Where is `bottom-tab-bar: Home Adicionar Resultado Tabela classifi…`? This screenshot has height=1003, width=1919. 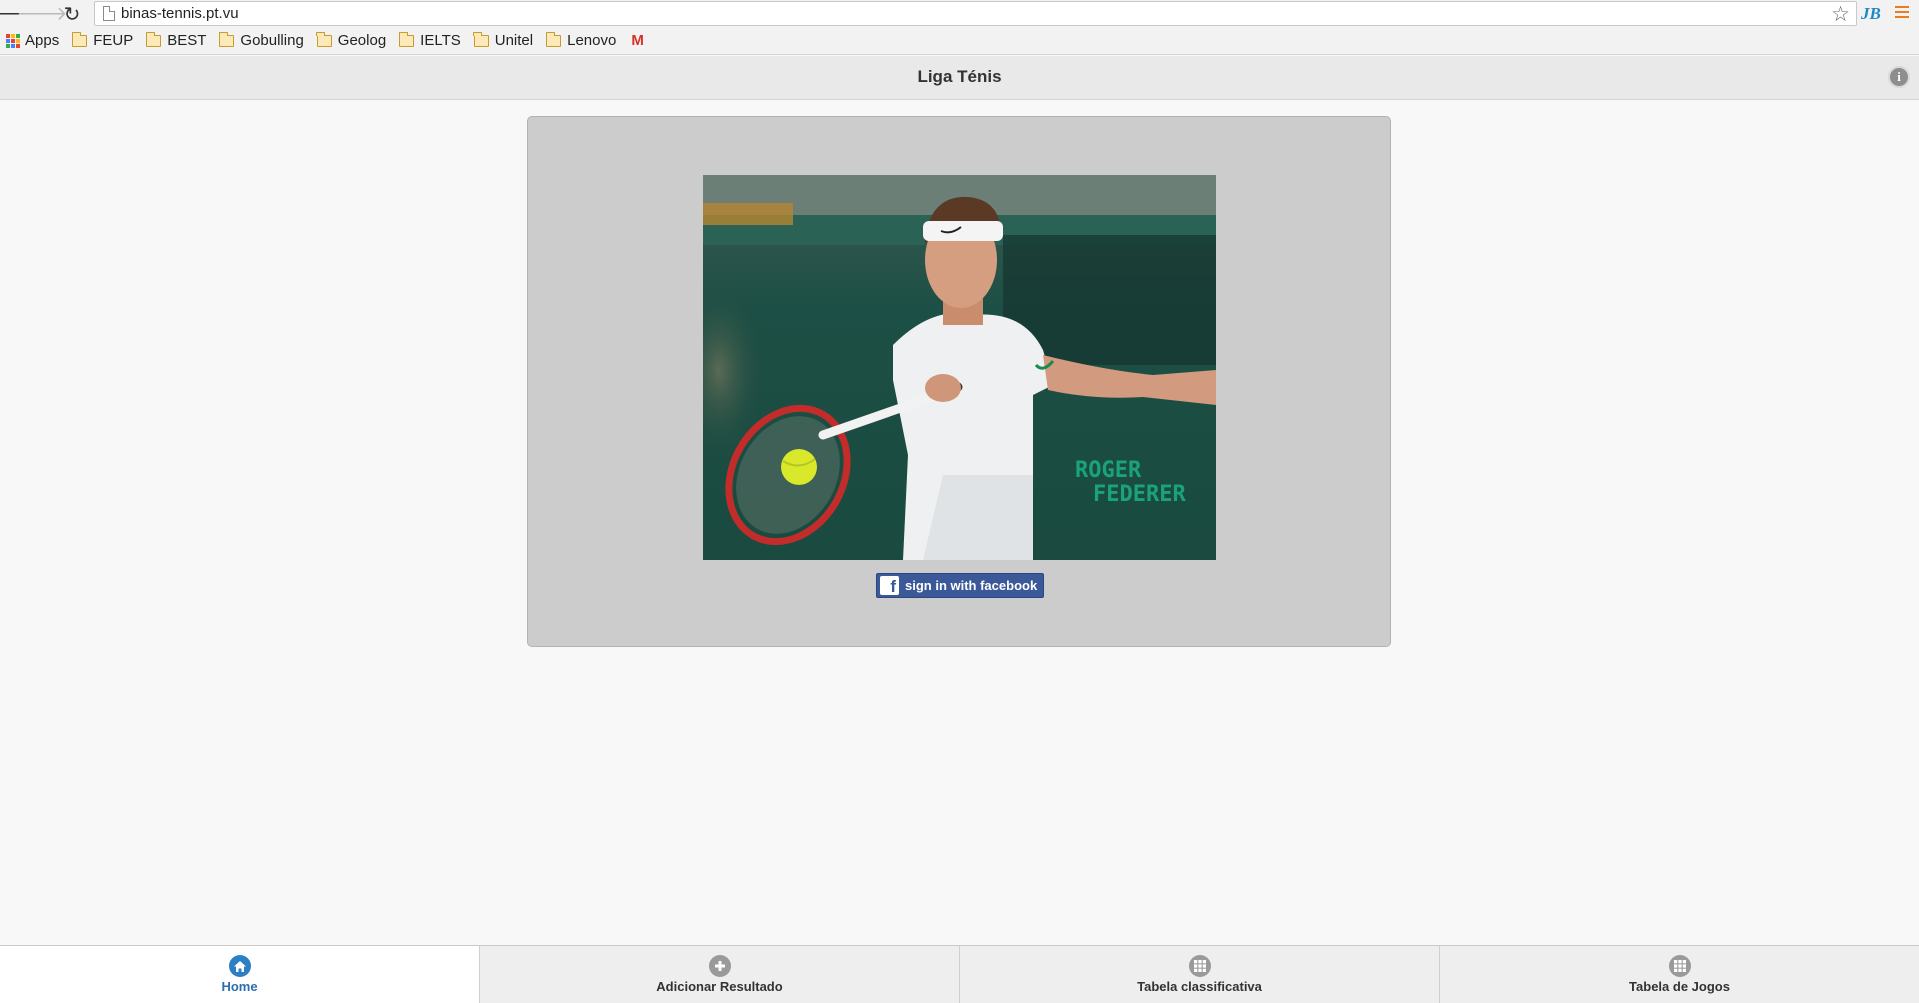
bottom-tab-bar: Home Adicionar Resultado Tabela classifi… is located at coordinates (959, 974).